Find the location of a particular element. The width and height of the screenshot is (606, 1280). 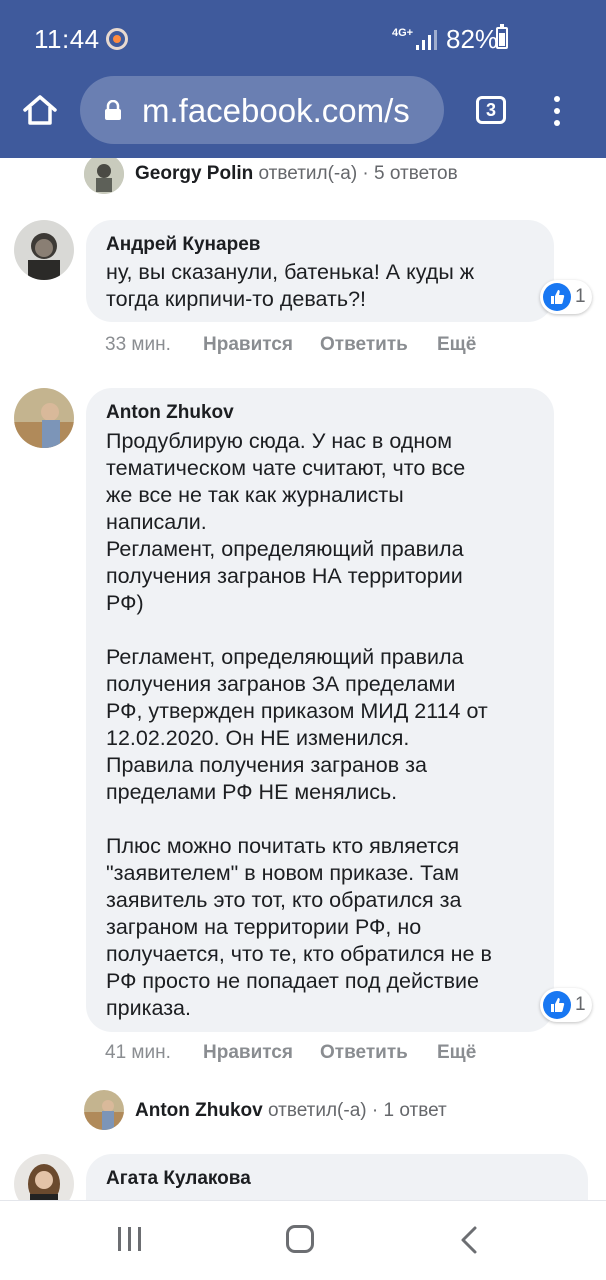

reply-author-name: Anton Zhukov is located at coordinates (199, 1110).